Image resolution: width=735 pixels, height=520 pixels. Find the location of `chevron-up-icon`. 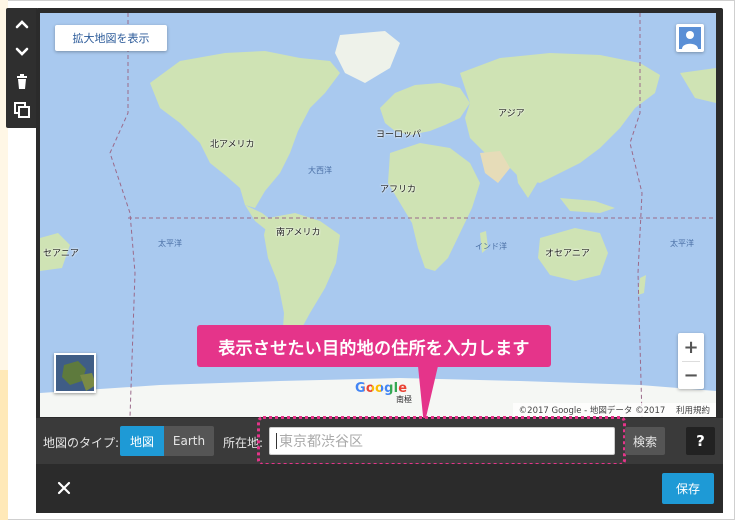

chevron-up-icon is located at coordinates (21, 24).